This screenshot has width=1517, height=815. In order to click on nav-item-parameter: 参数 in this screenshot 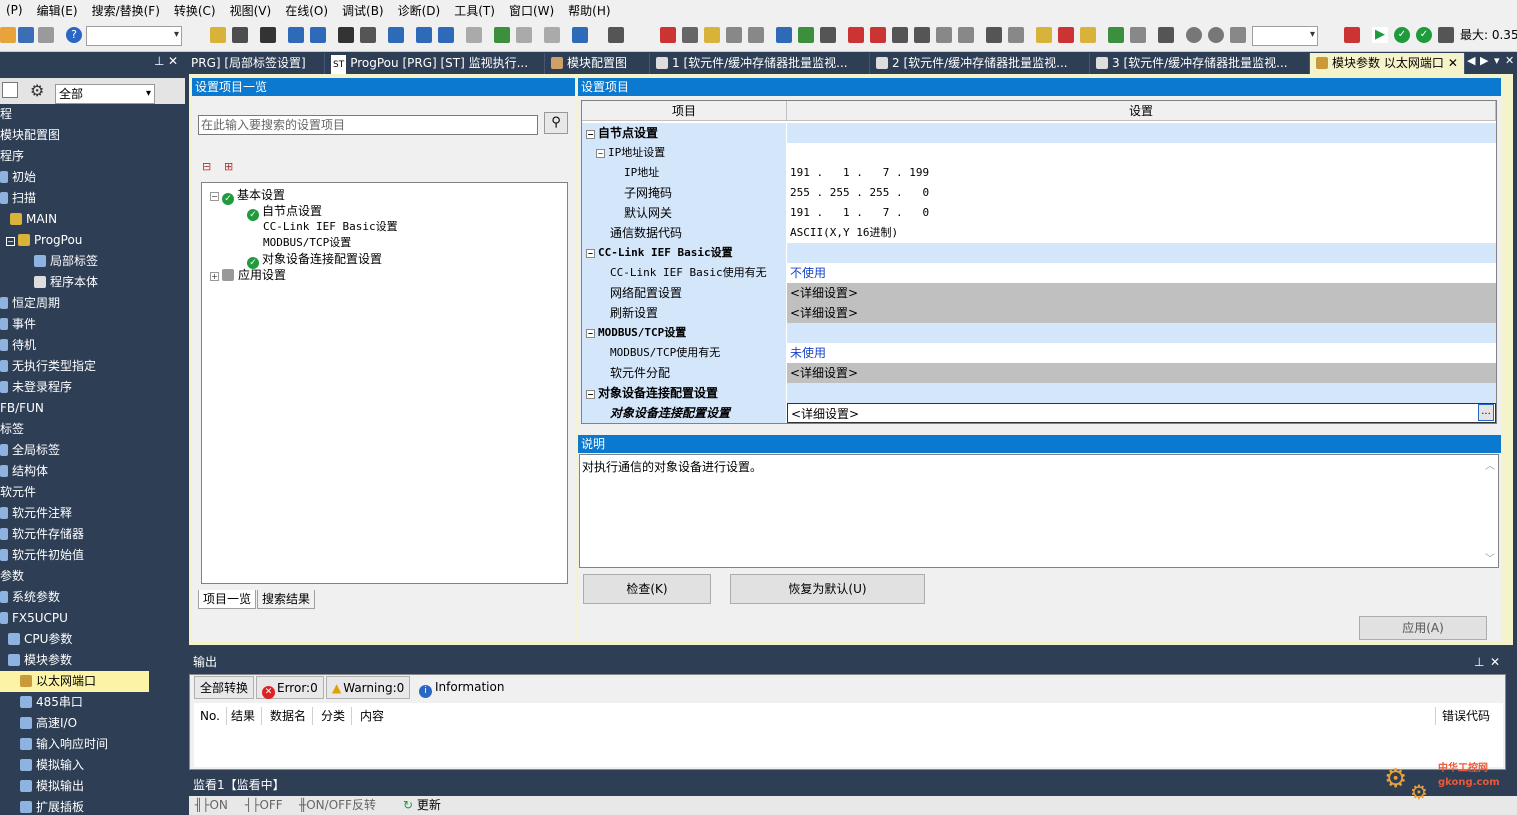, I will do `click(12, 576)`.